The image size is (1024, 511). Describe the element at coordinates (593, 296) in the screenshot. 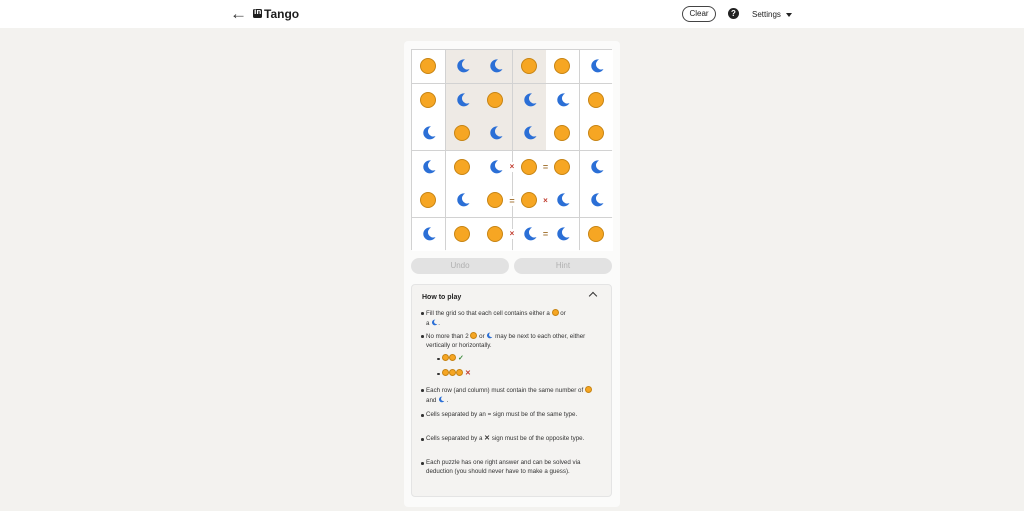

I see `chevron-up-icon` at that location.